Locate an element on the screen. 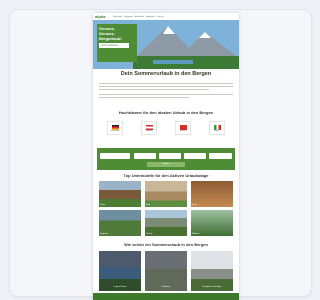 Image resolution: width=320 pixels, height=300 pixels. site-logo: alpha is located at coordinates (102, 16).